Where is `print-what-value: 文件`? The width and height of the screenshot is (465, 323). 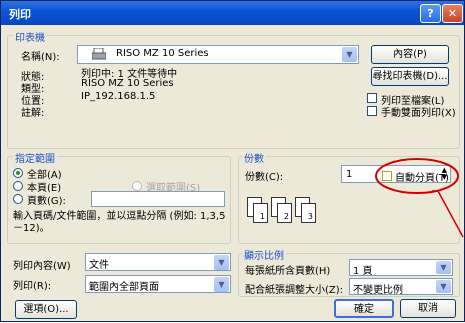 print-what-value: 文件 is located at coordinates (99, 265).